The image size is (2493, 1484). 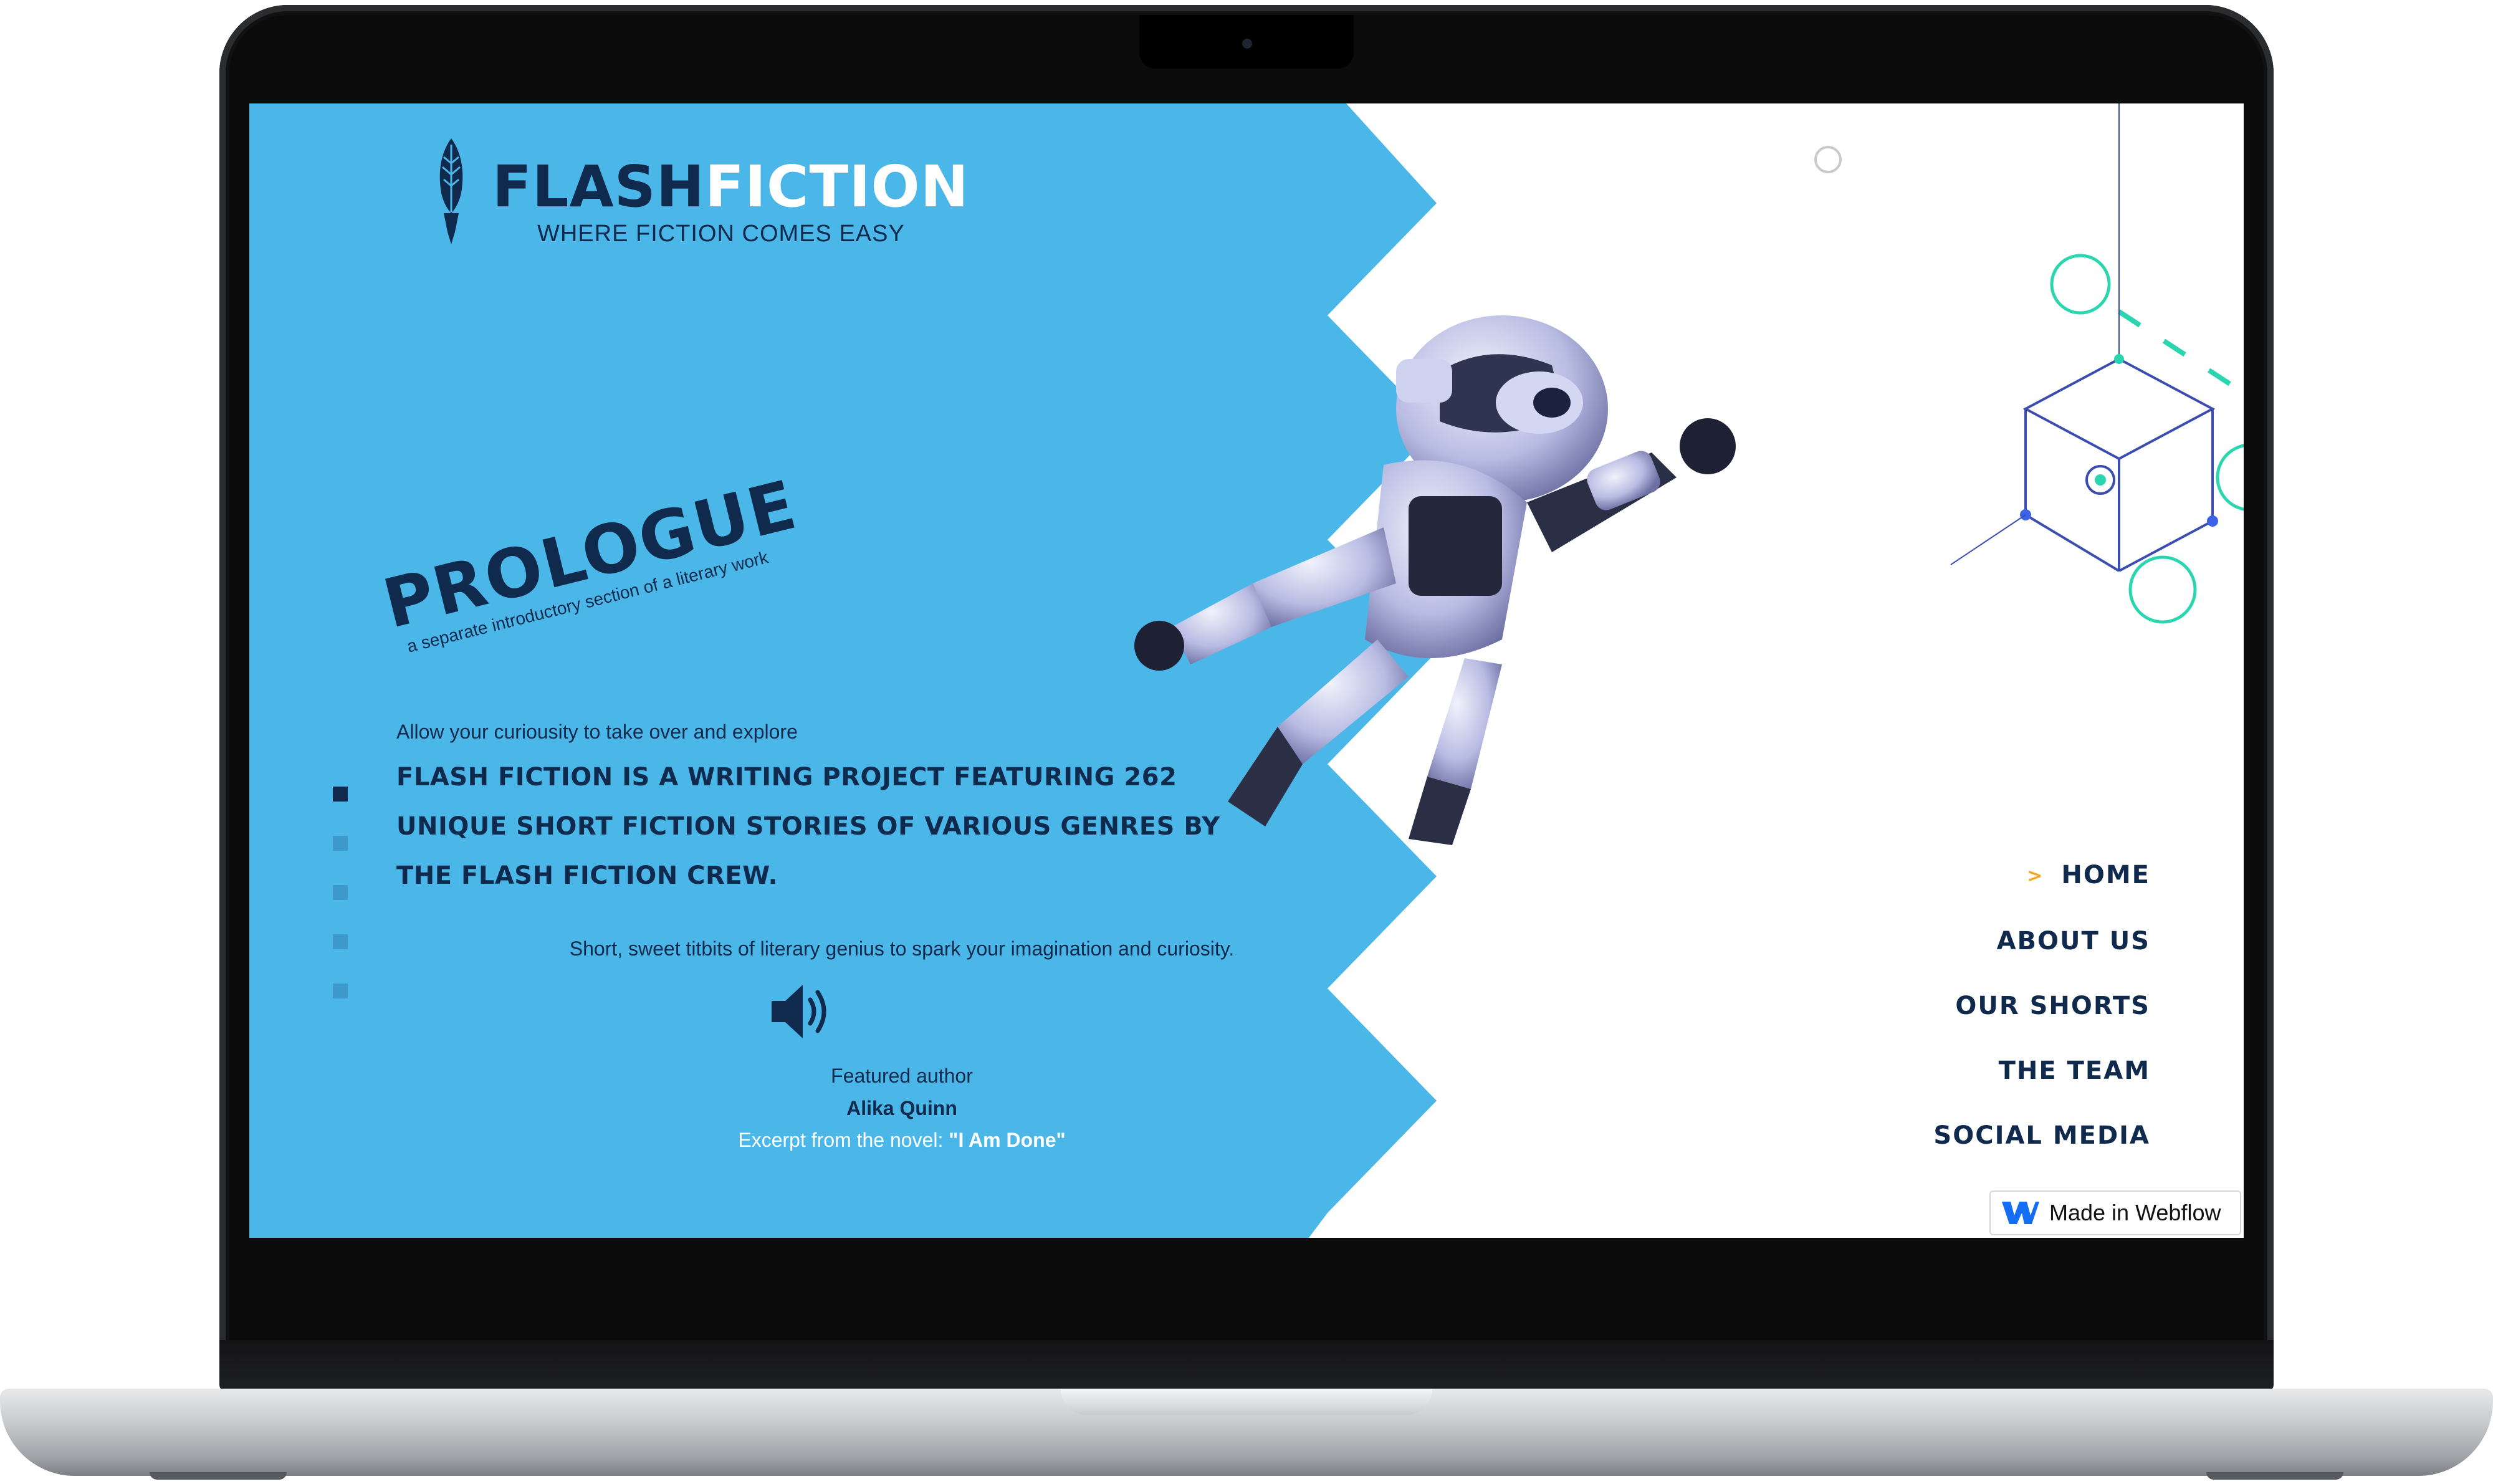 I want to click on brand-logo: FLASHFICTION, so click(x=730, y=186).